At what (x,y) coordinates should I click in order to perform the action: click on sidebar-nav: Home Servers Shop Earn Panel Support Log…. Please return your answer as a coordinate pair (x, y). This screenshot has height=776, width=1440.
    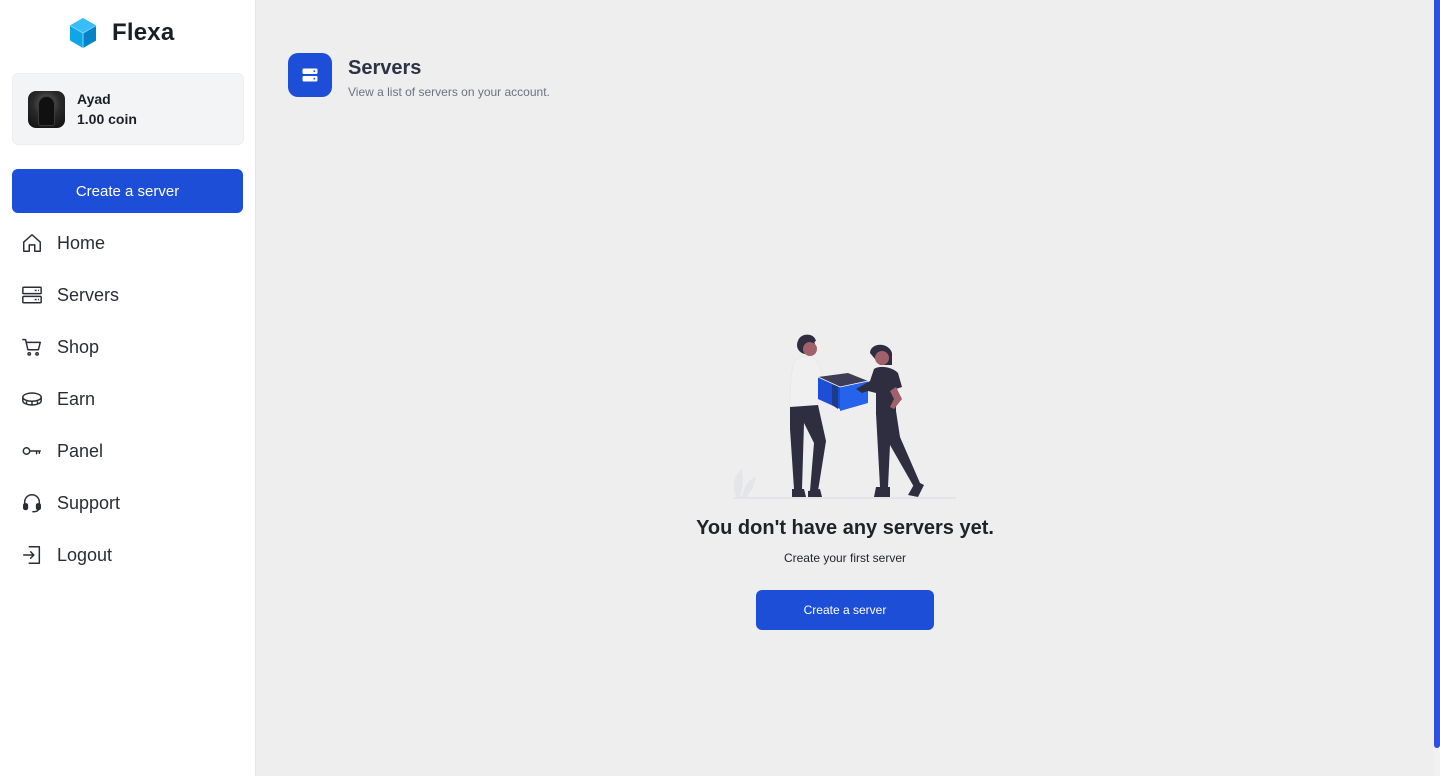
    Looking at the image, I should click on (128, 399).